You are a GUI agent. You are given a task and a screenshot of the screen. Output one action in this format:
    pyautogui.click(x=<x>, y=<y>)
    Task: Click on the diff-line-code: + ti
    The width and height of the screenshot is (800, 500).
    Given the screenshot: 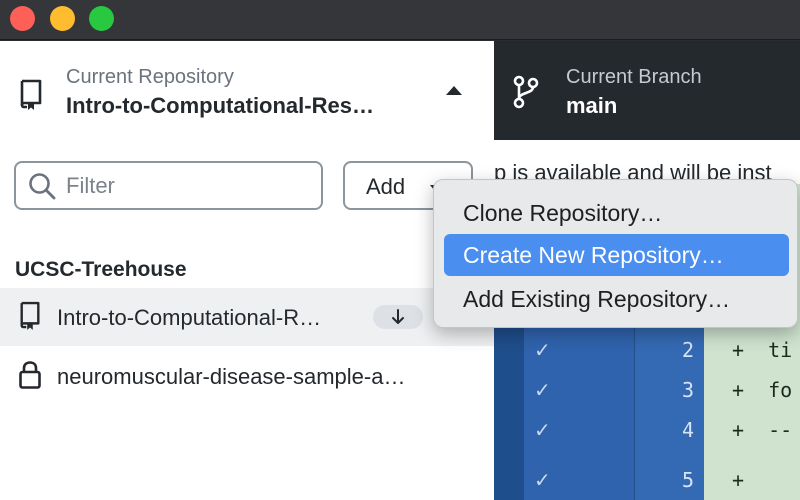 What is the action you would take?
    pyautogui.click(x=762, y=350)
    